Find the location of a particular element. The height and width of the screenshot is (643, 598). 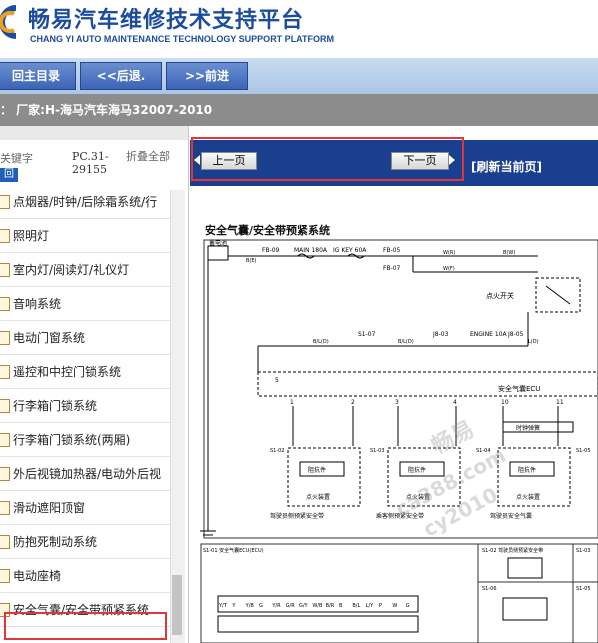

scrollbar-thumb is located at coordinates (177, 605).